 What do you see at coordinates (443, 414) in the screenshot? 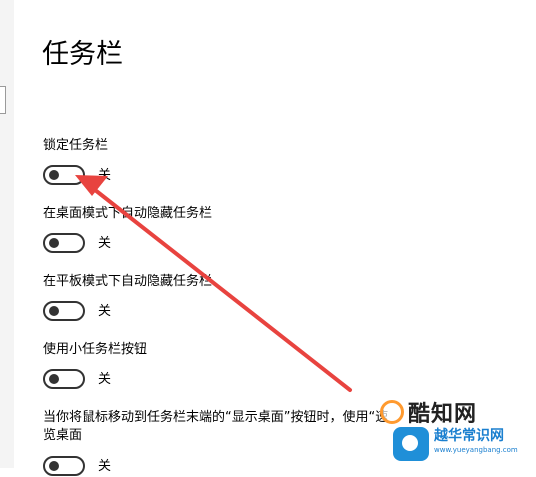
I see `watermark-brand1: 酷知网` at bounding box center [443, 414].